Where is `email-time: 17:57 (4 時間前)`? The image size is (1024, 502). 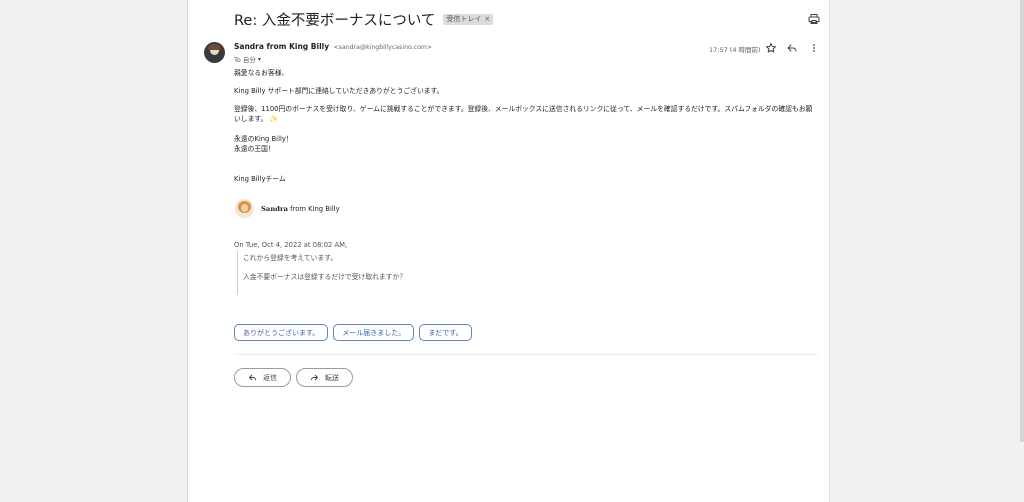
email-time: 17:57 (4 時間前) is located at coordinates (735, 50).